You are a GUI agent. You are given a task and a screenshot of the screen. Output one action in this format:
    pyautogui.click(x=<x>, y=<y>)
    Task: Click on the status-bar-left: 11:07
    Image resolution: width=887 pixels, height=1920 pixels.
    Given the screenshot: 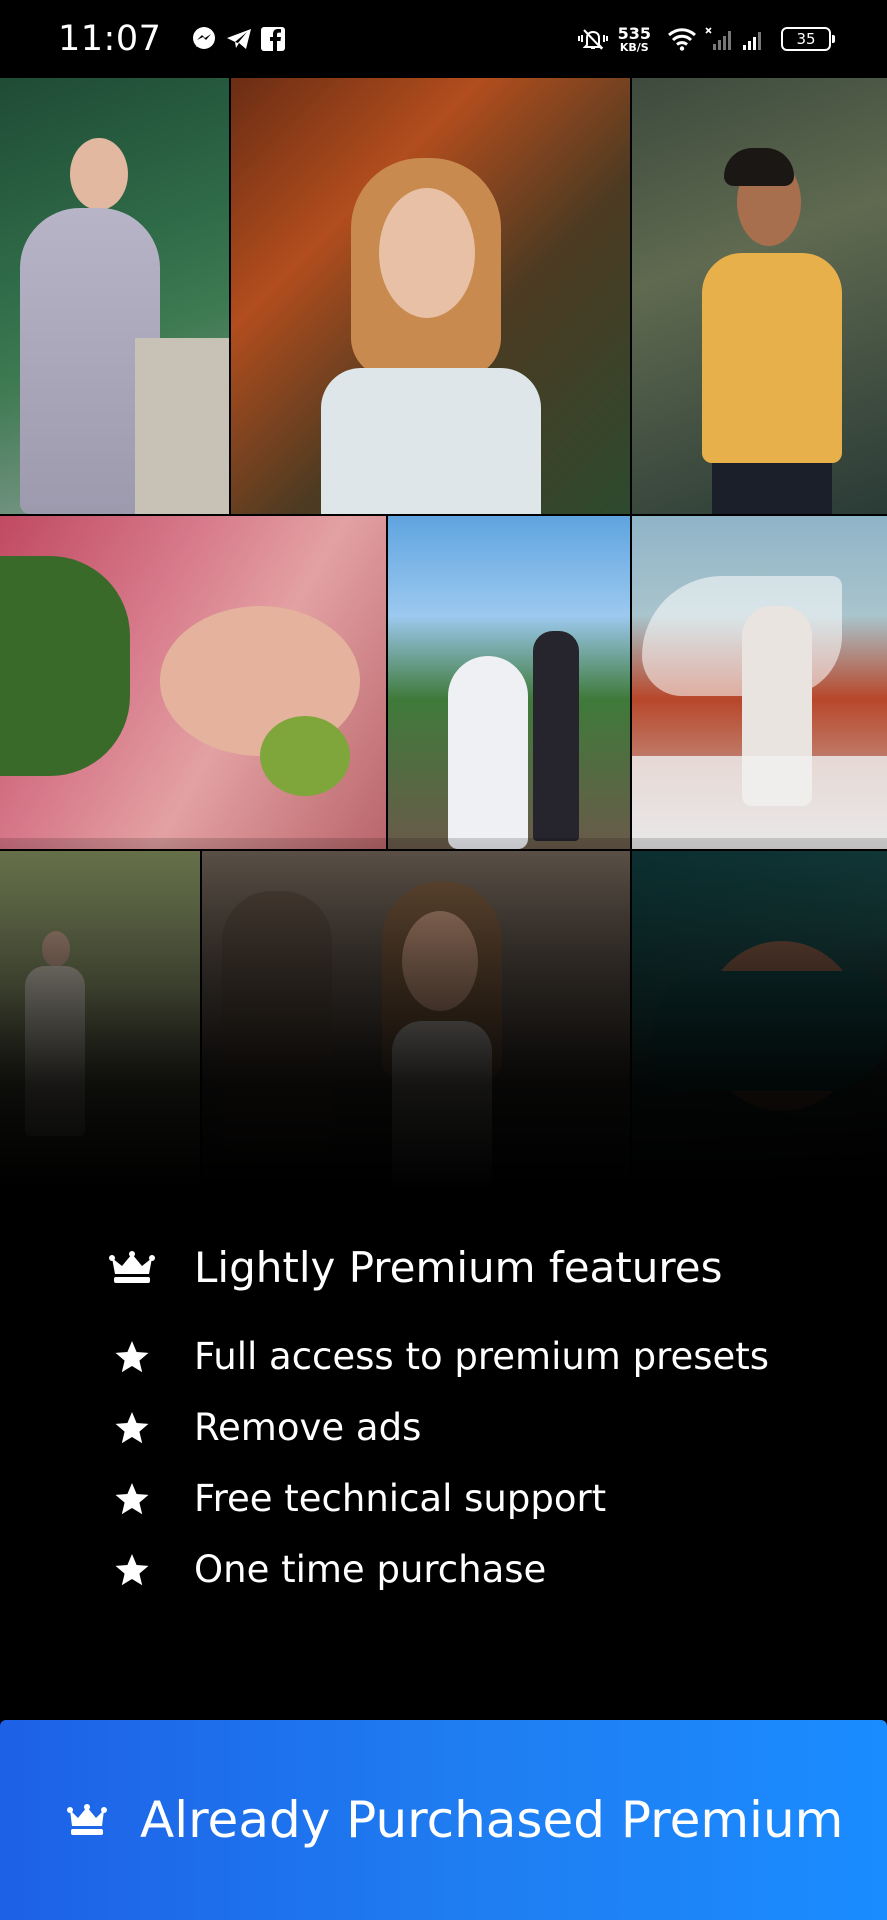 What is the action you would take?
    pyautogui.click(x=172, y=39)
    